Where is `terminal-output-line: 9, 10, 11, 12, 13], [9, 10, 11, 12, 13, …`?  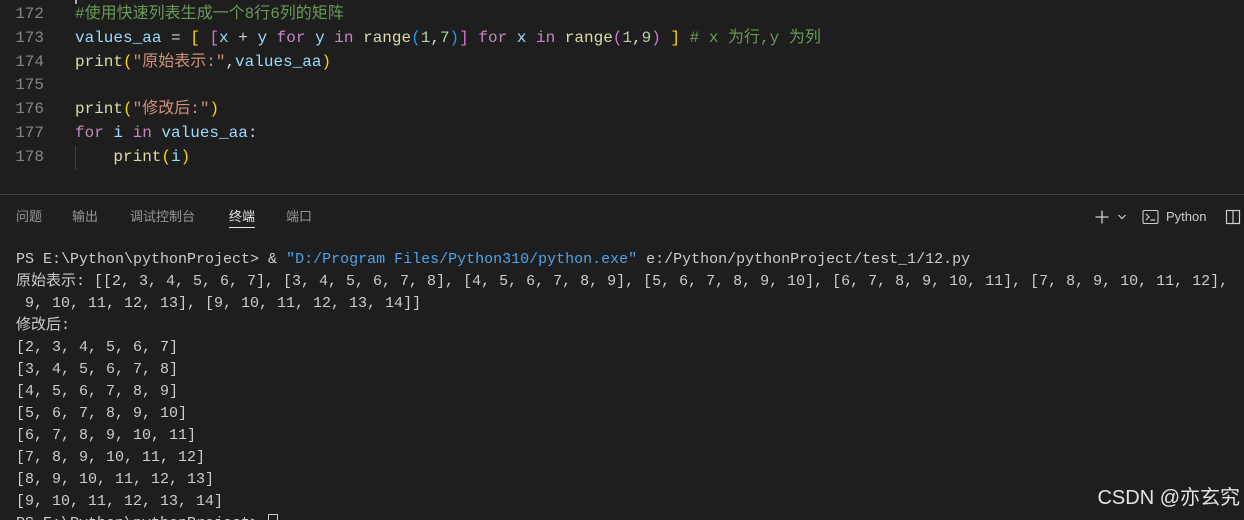
terminal-output-line: 9, 10, 11, 12, 13], [9, 10, 11, 12, 13, … is located at coordinates (219, 303).